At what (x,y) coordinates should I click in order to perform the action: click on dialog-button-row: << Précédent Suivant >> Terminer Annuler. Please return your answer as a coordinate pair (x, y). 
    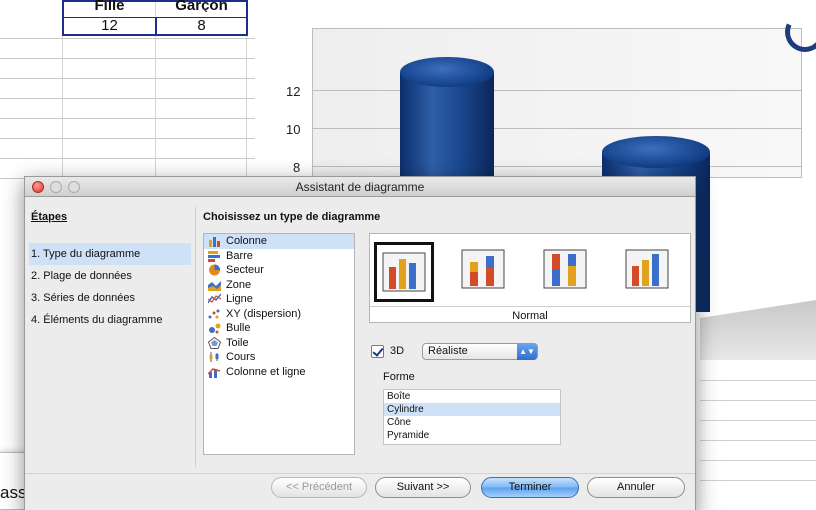
    Looking at the image, I should click on (360, 488).